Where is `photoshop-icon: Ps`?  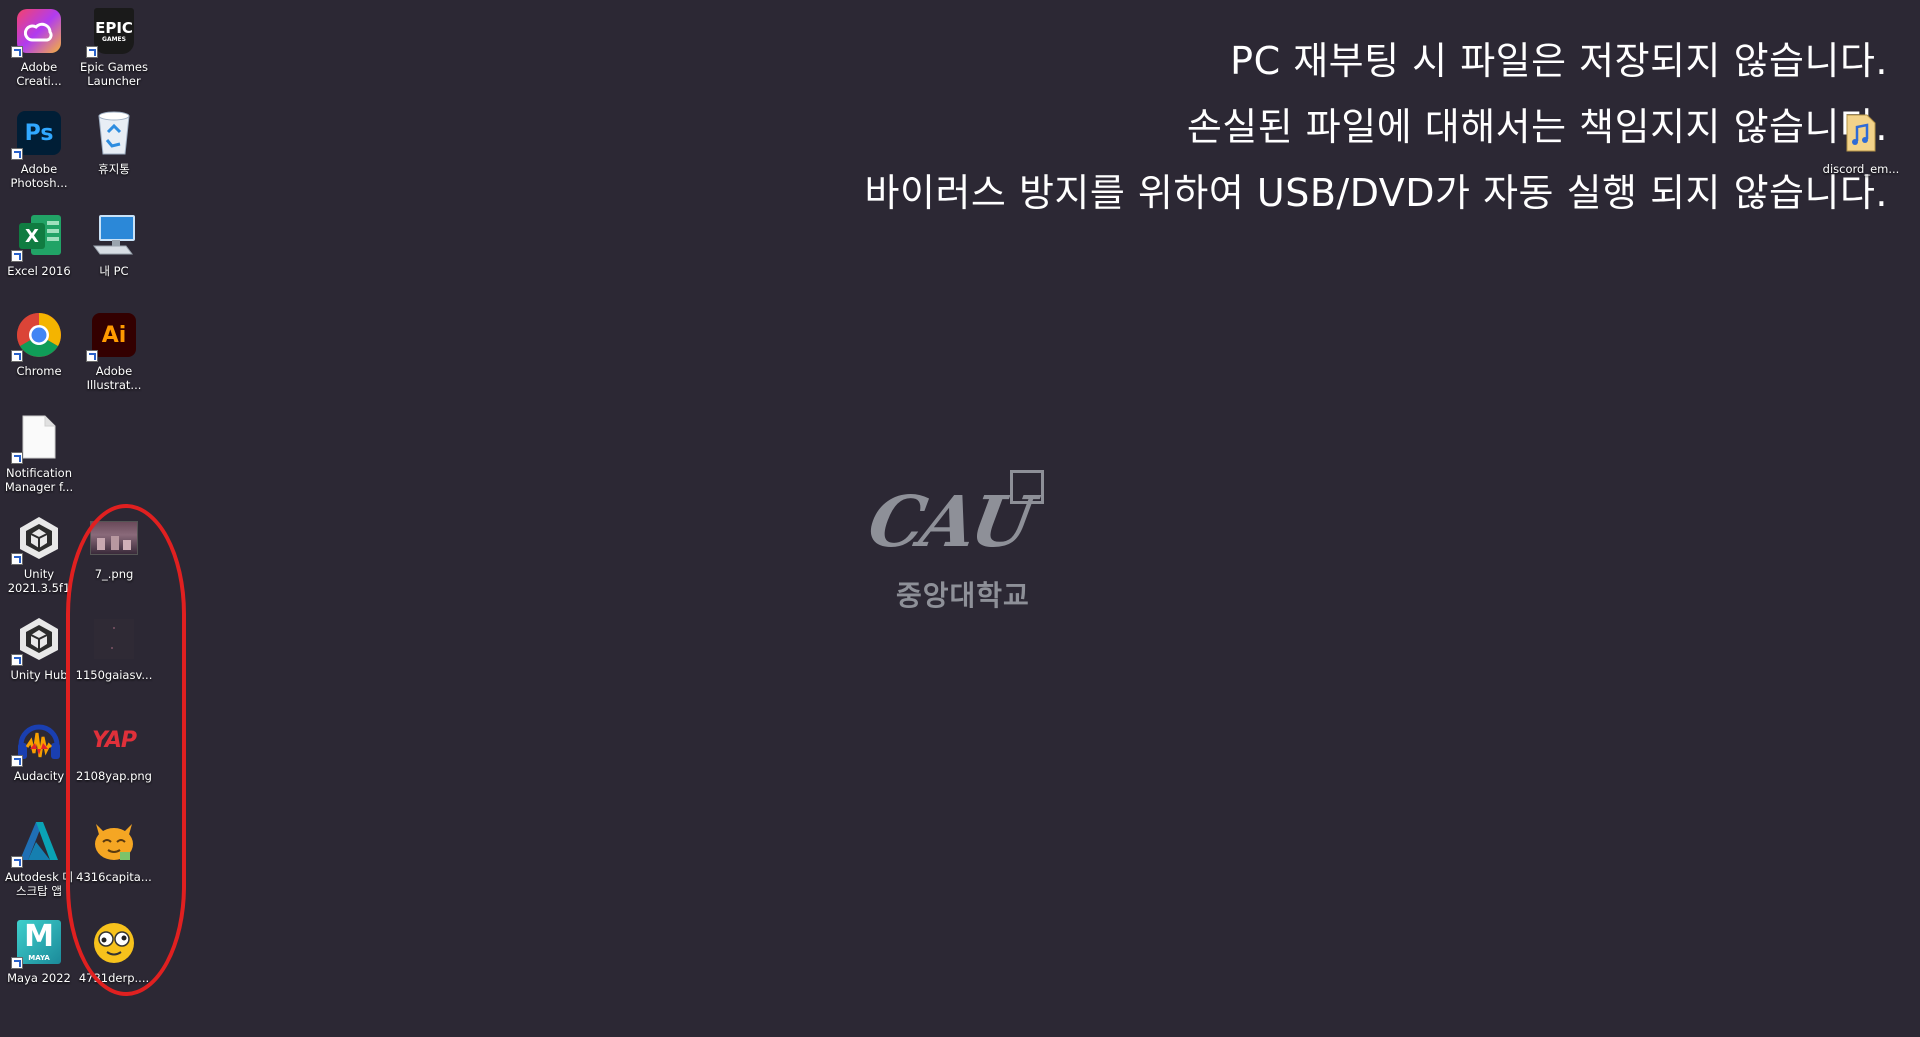
photoshop-icon: Ps is located at coordinates (37, 134).